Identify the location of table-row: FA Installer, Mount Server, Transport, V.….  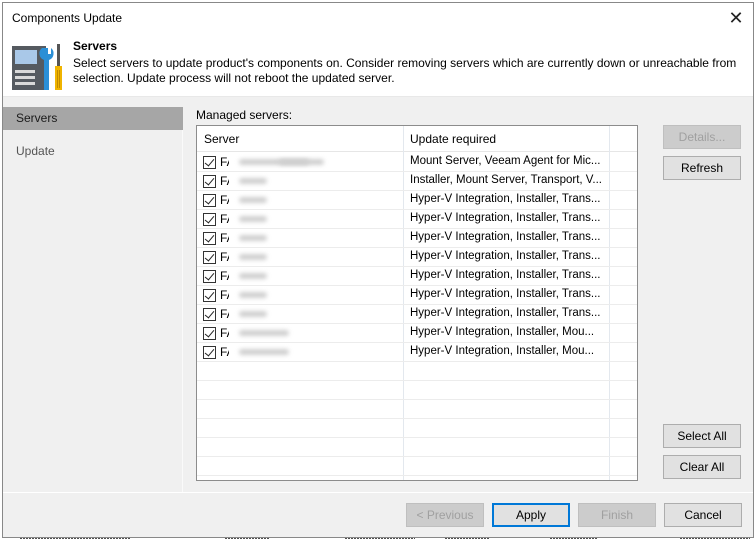
(417, 181).